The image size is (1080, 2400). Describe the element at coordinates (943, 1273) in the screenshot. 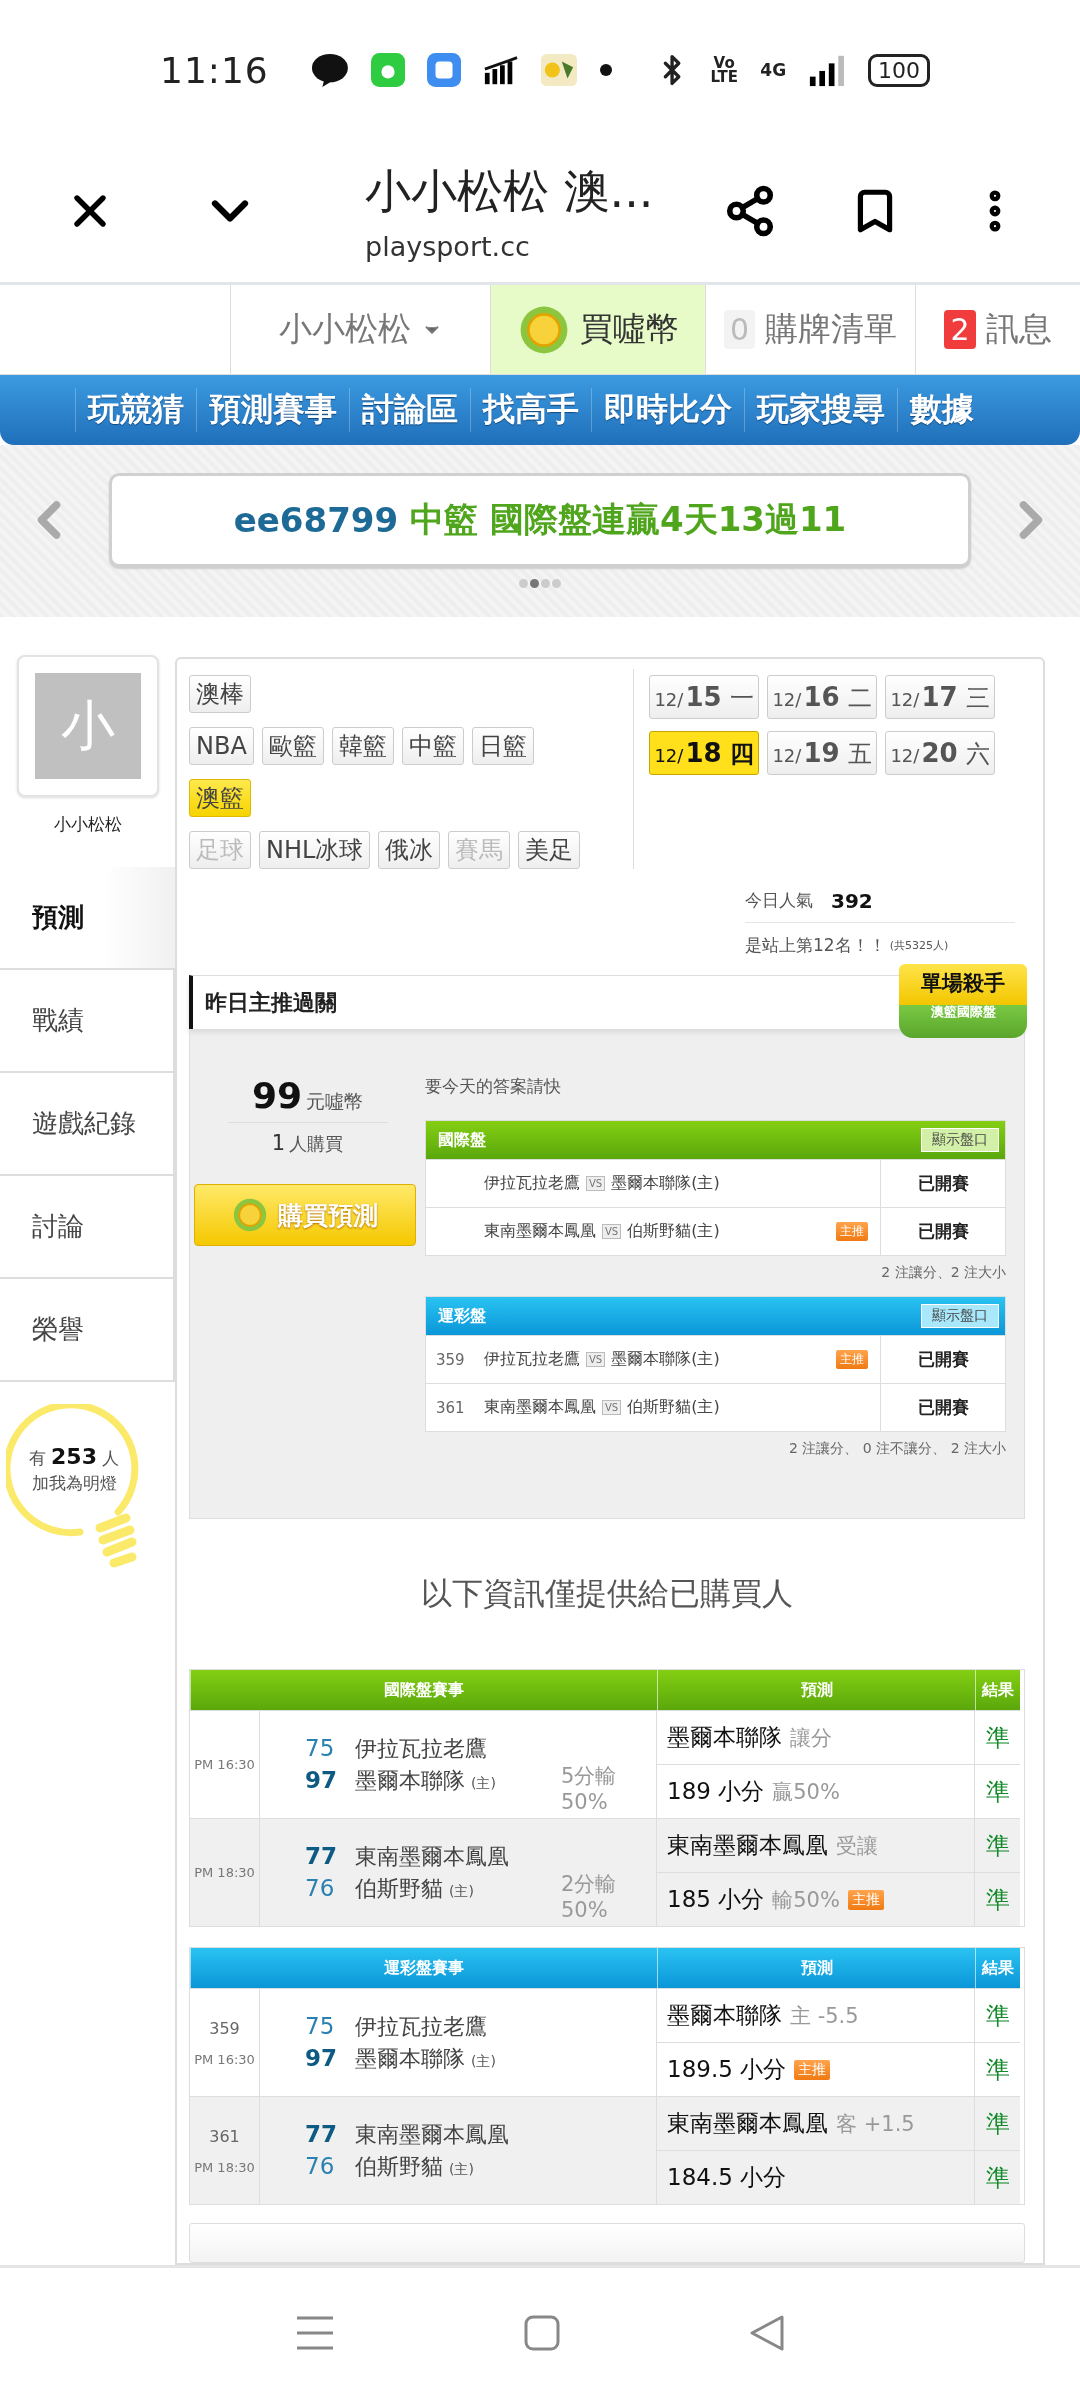

I see `board-summary: 2 注讓分、2 注大小` at that location.